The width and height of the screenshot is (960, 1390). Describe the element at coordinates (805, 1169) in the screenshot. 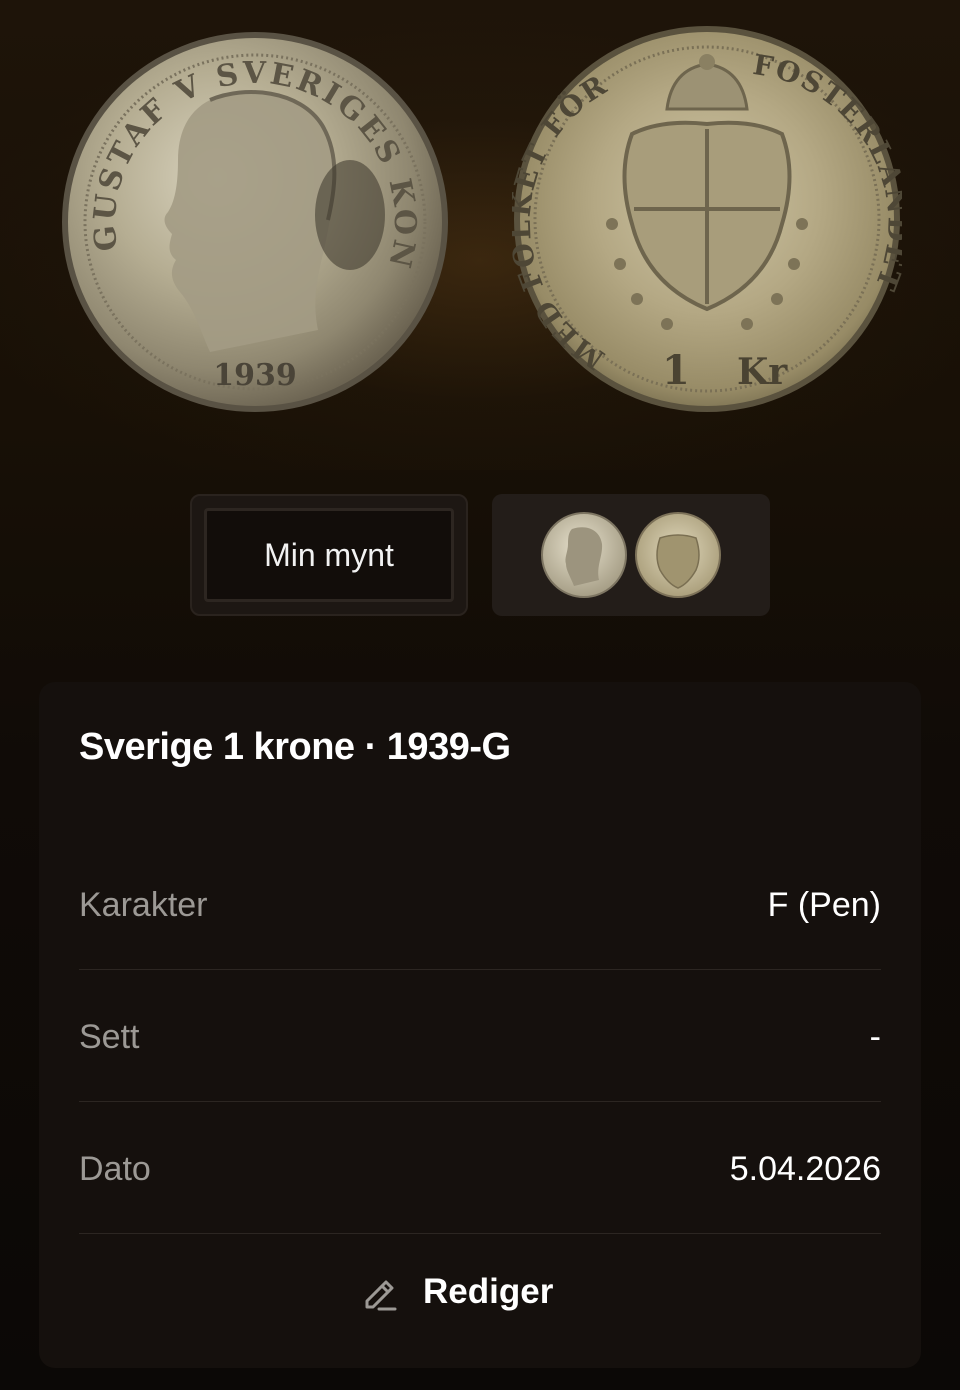

I see `detail-value: 5.04.2026` at that location.